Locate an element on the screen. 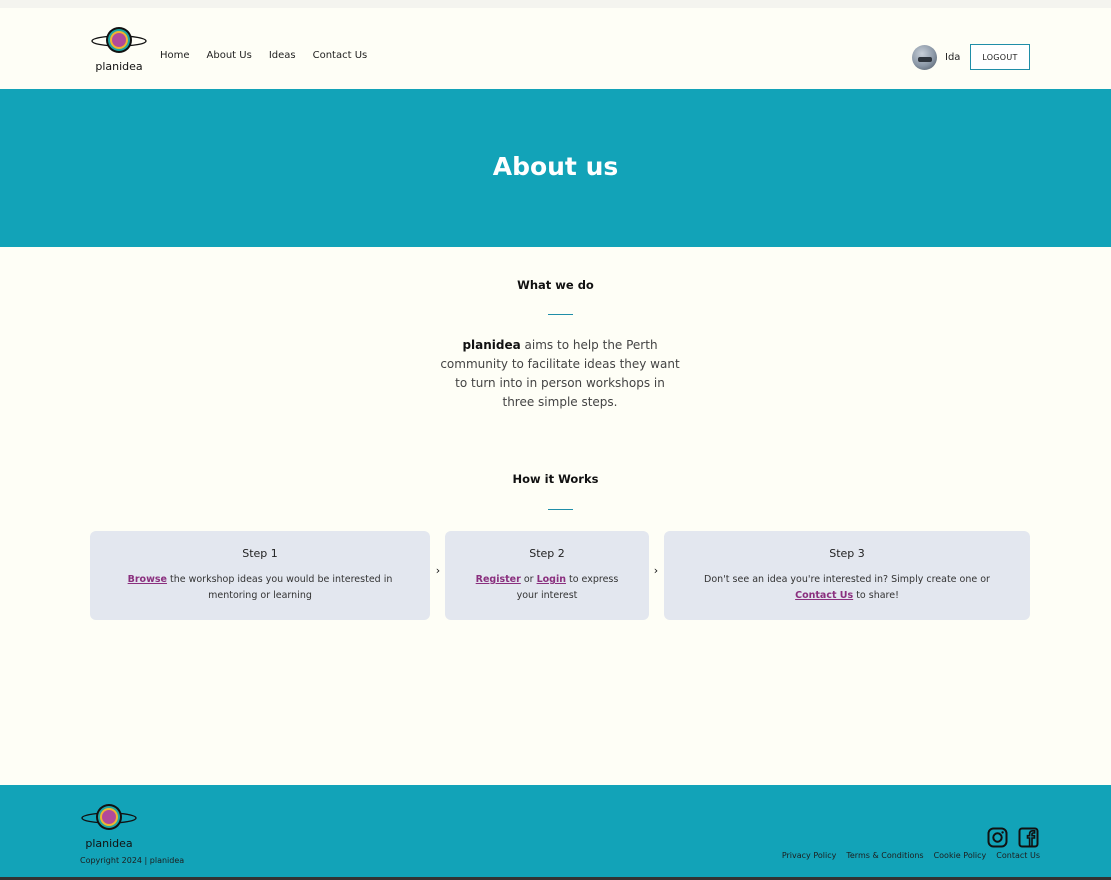  main-nav: Home About Us Ideas Contact Us is located at coordinates (272, 56).